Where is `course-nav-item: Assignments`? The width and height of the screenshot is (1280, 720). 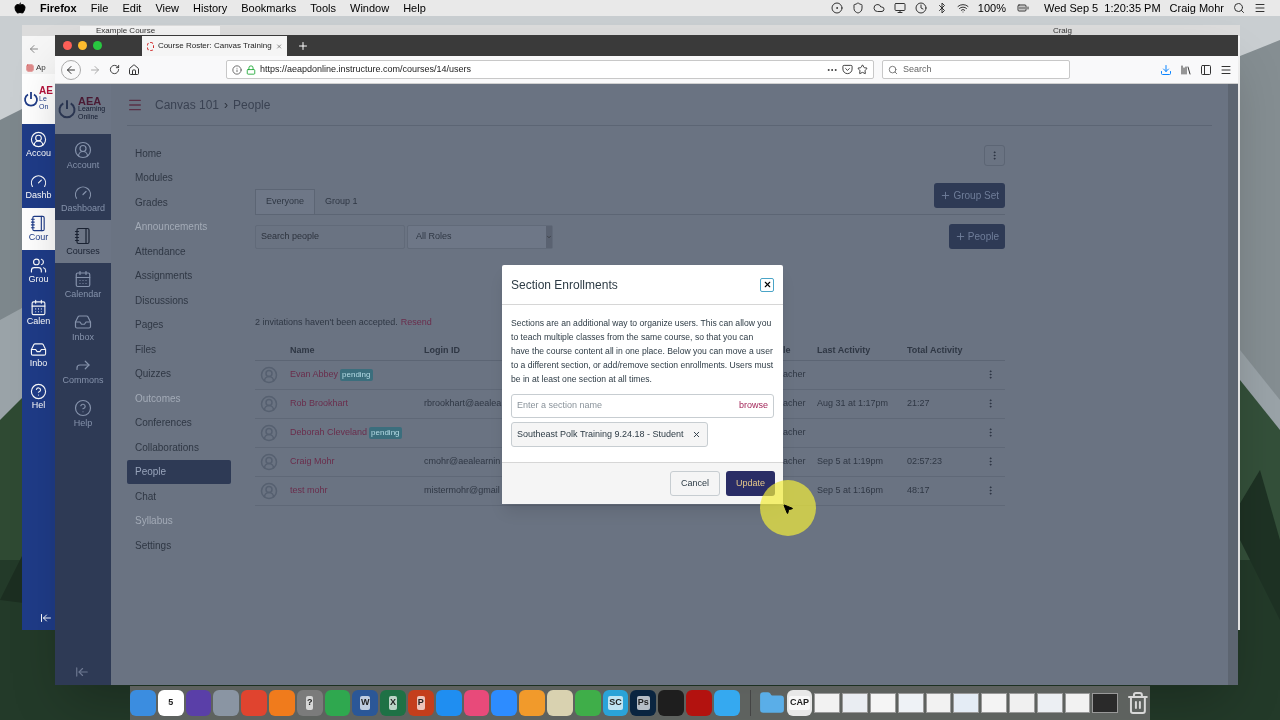 course-nav-item: Assignments is located at coordinates (179, 275).